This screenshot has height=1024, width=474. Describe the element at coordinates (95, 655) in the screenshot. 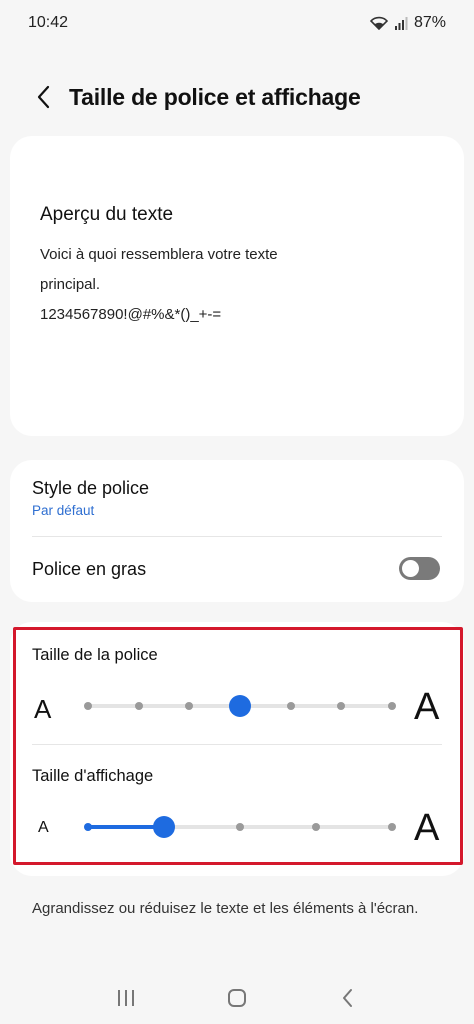

I see `font-size-label: Taille de la police` at that location.